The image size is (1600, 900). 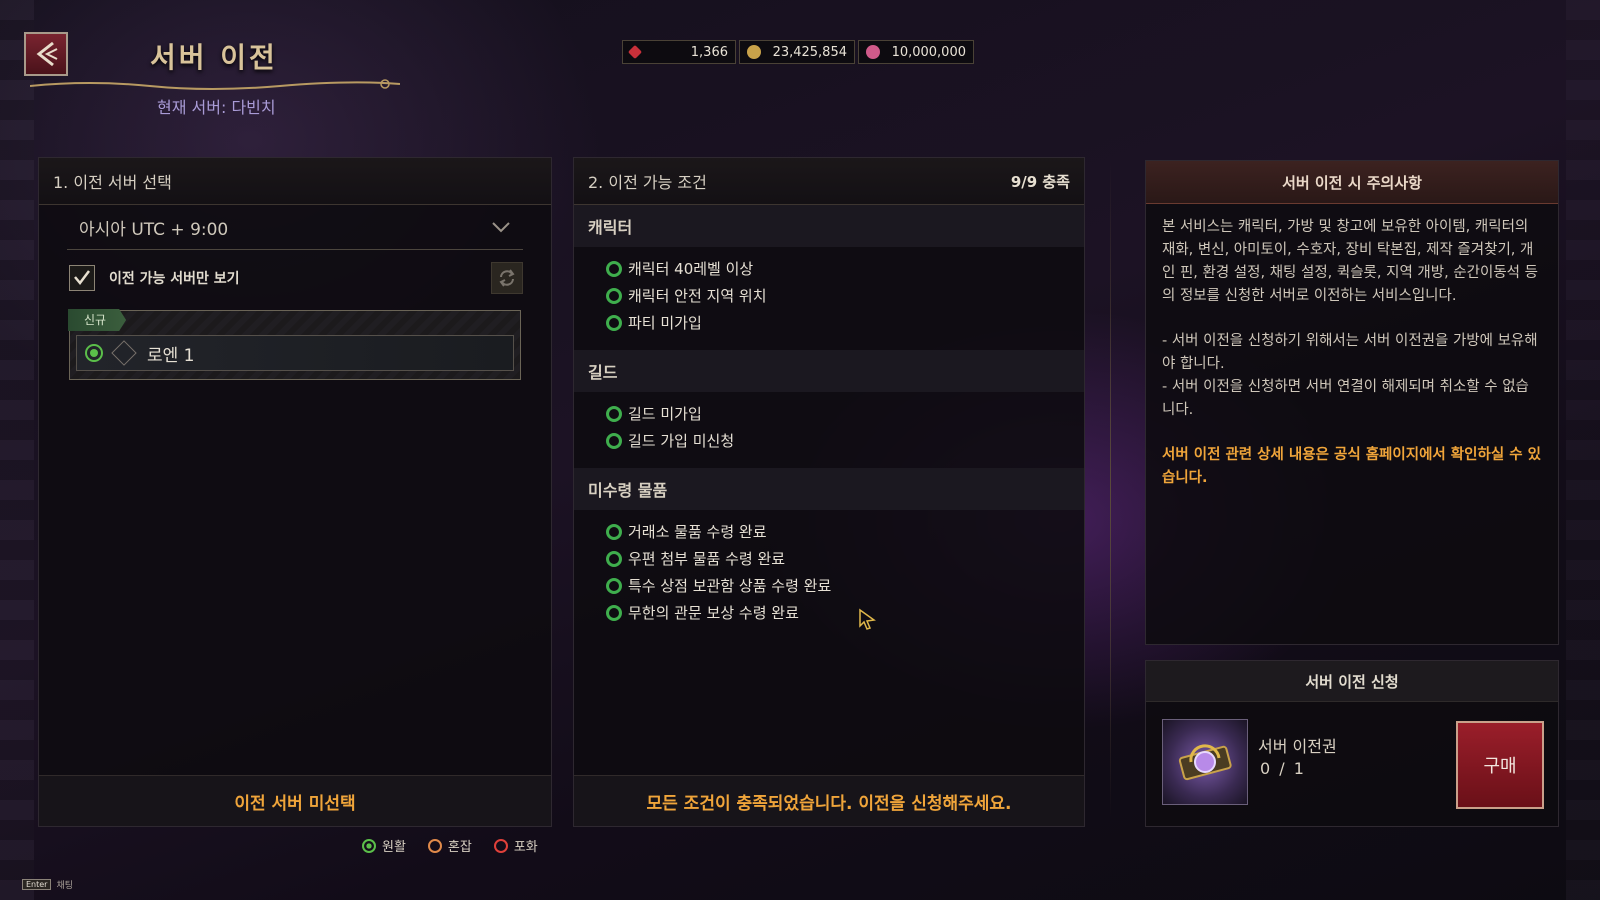 What do you see at coordinates (829, 440) in the screenshot?
I see `condition-item: 길드 가입 미신청` at bounding box center [829, 440].